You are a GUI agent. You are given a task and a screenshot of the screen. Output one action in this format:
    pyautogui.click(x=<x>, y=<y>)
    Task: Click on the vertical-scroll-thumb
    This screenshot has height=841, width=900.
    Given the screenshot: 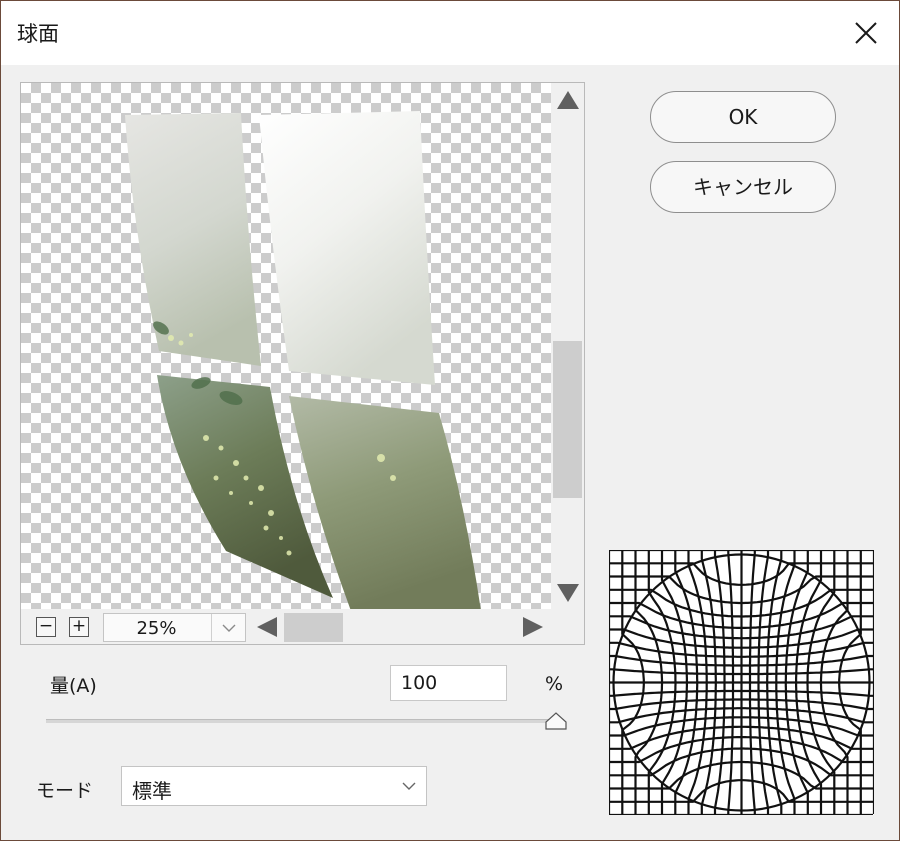 What is the action you would take?
    pyautogui.click(x=567, y=419)
    